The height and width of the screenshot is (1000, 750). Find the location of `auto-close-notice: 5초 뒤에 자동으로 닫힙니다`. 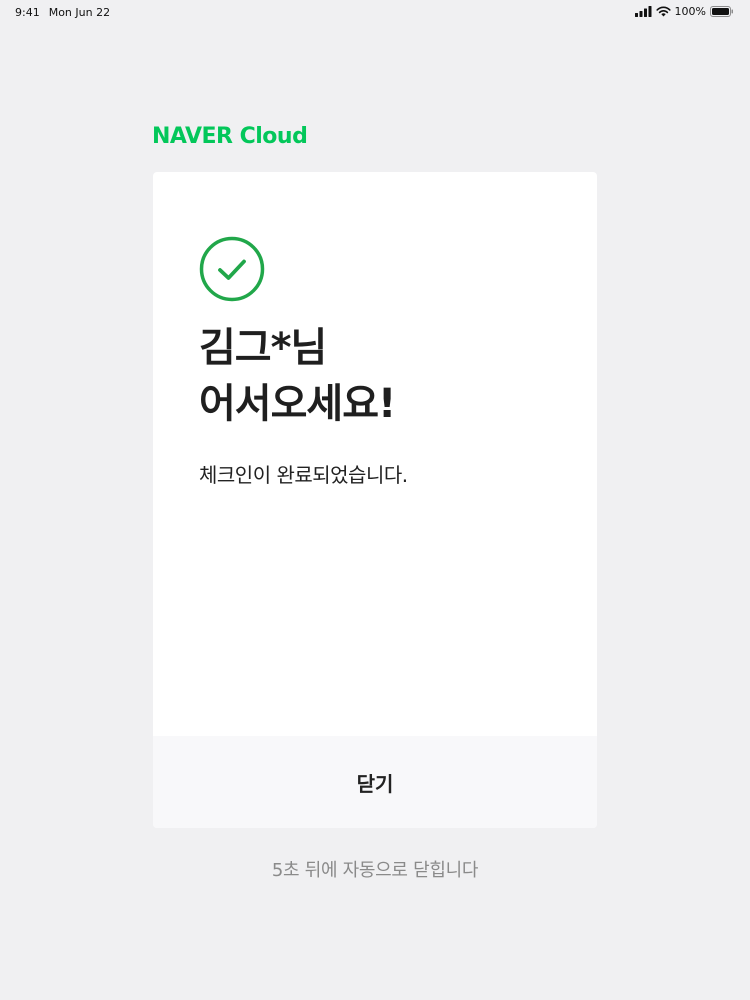

auto-close-notice: 5초 뒤에 자동으로 닫힙니다 is located at coordinates (375, 870).